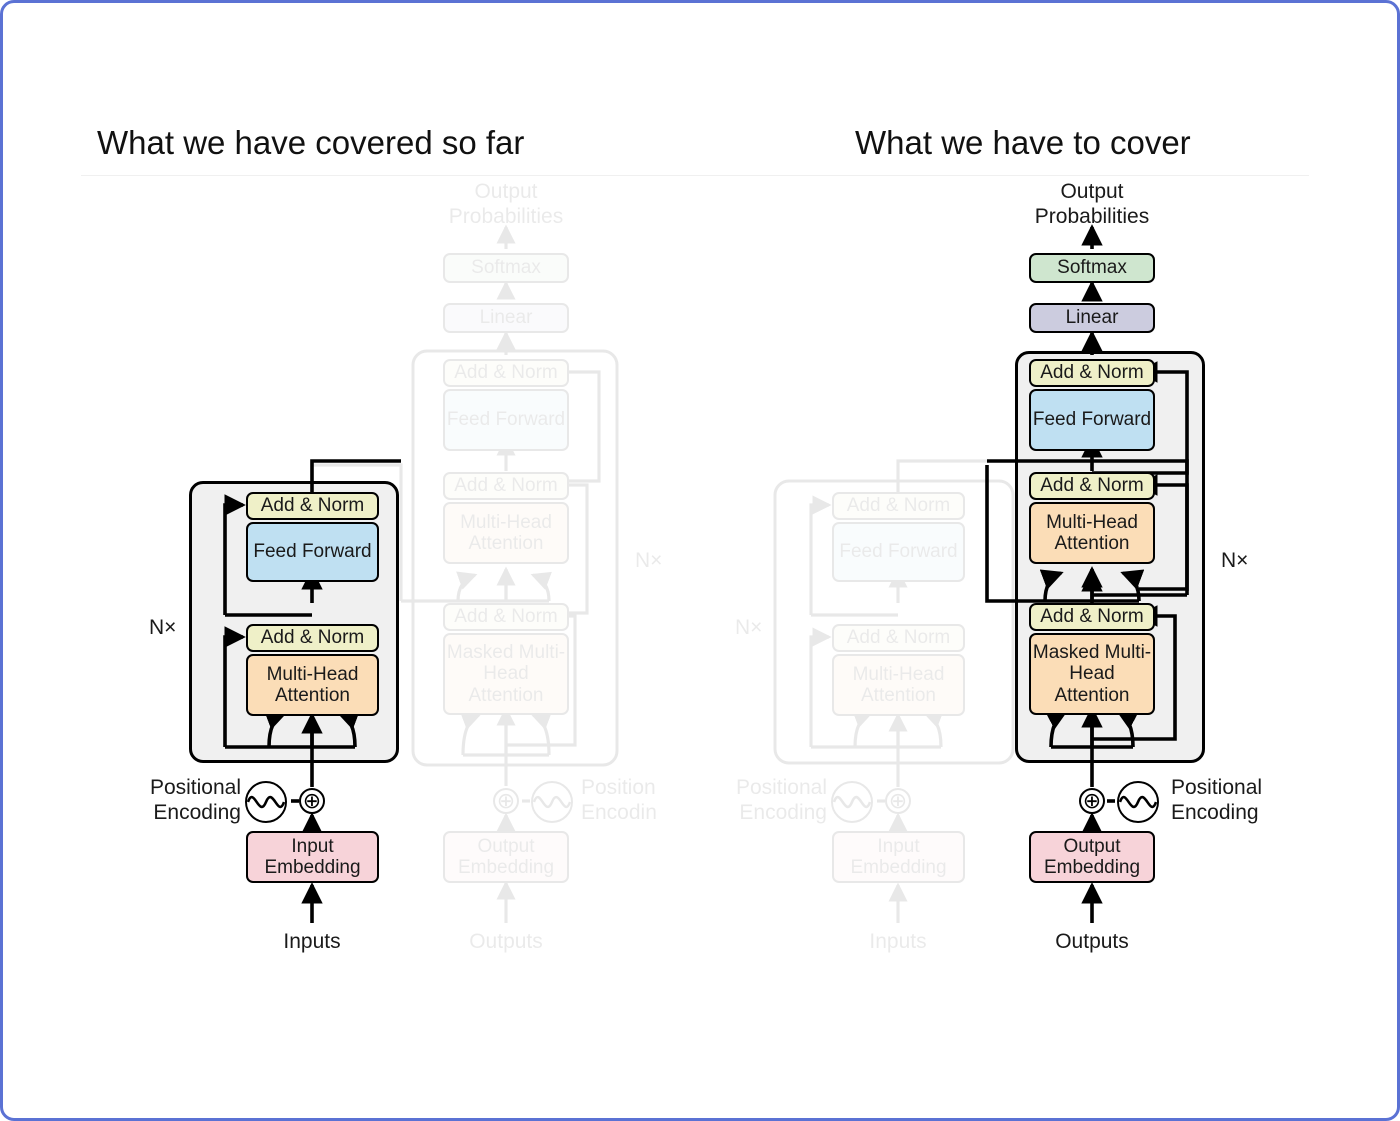  Describe the element at coordinates (1092, 533) in the screenshot. I see `right-decoder-multi-head-attention: Multi-Head Attention` at that location.